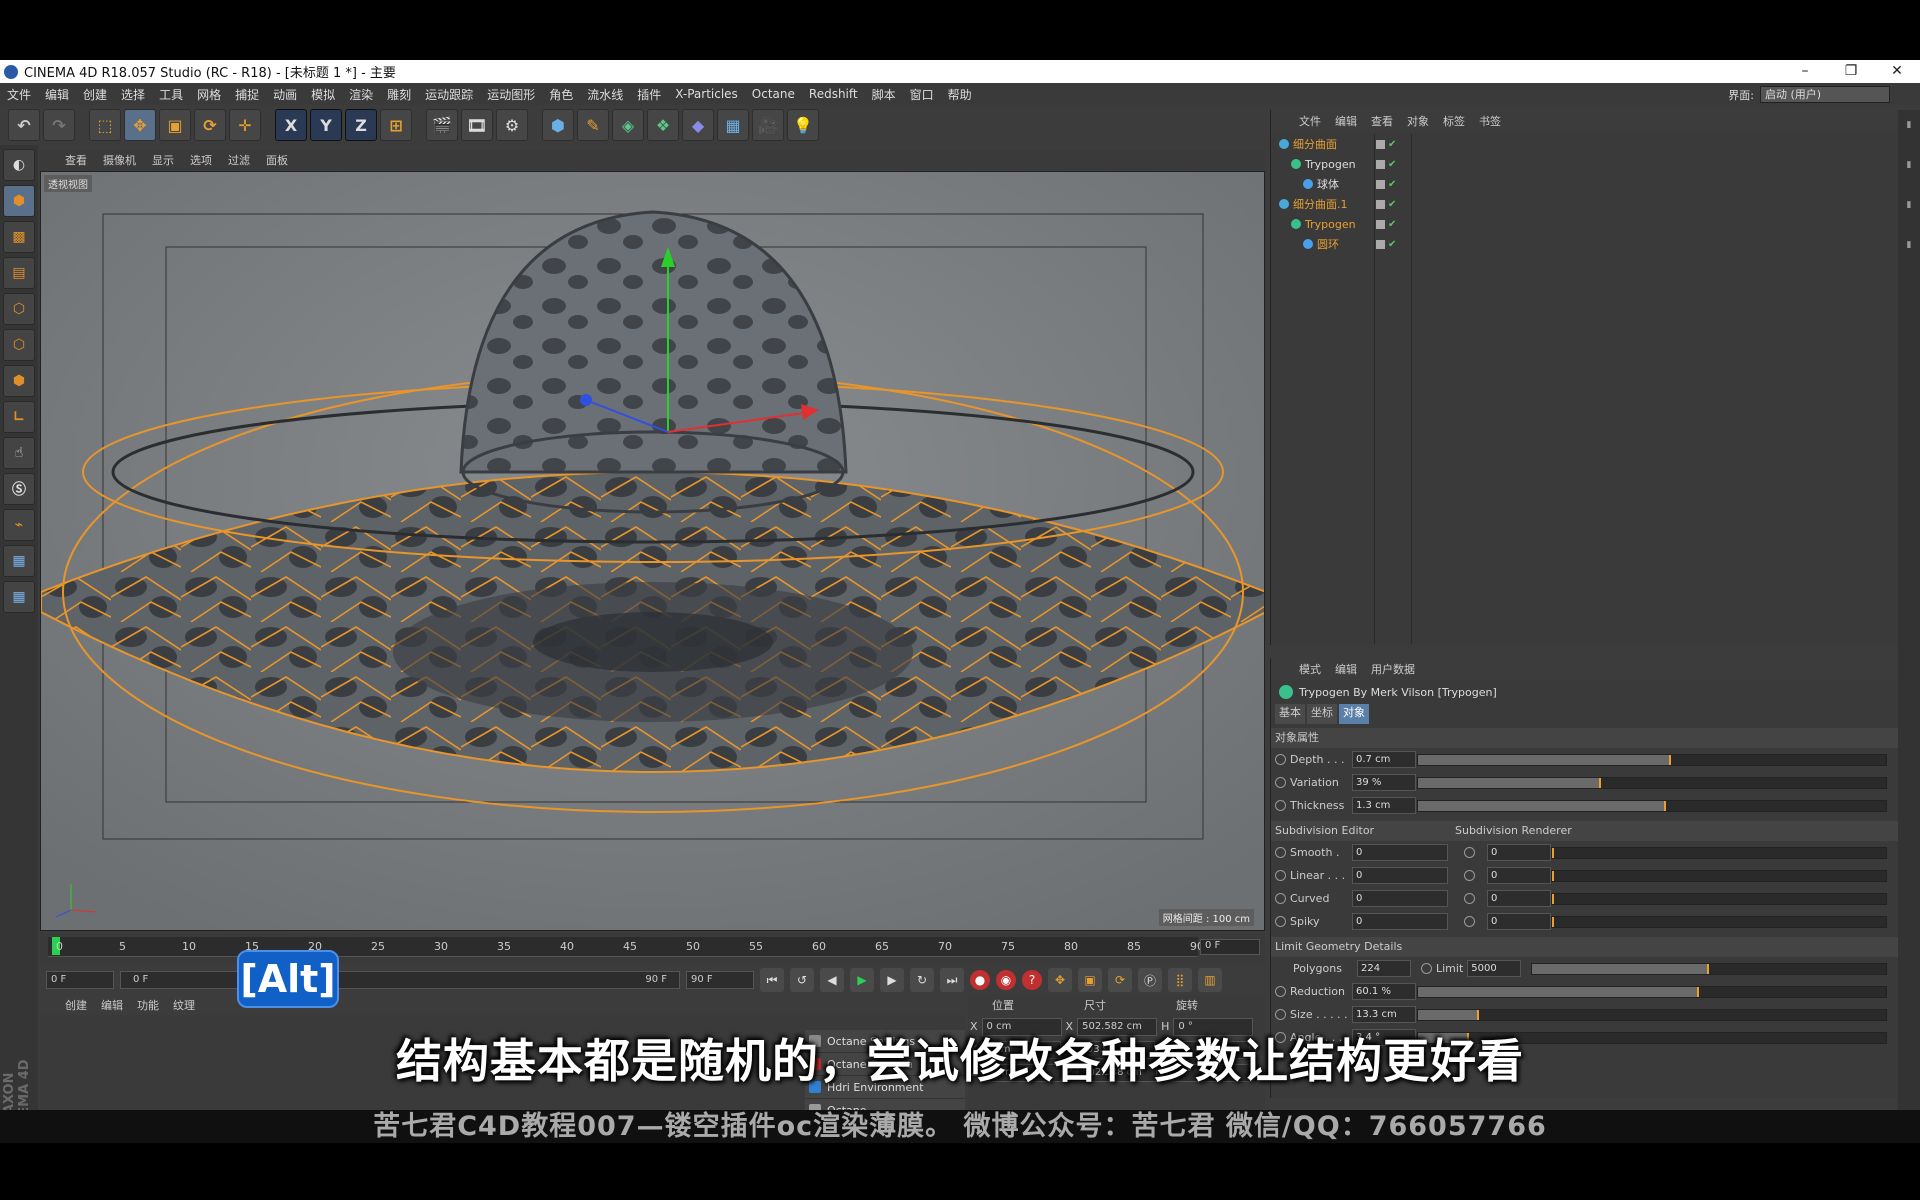  What do you see at coordinates (1210, 980) in the screenshot?
I see `timeline-window-icon: ▥` at bounding box center [1210, 980].